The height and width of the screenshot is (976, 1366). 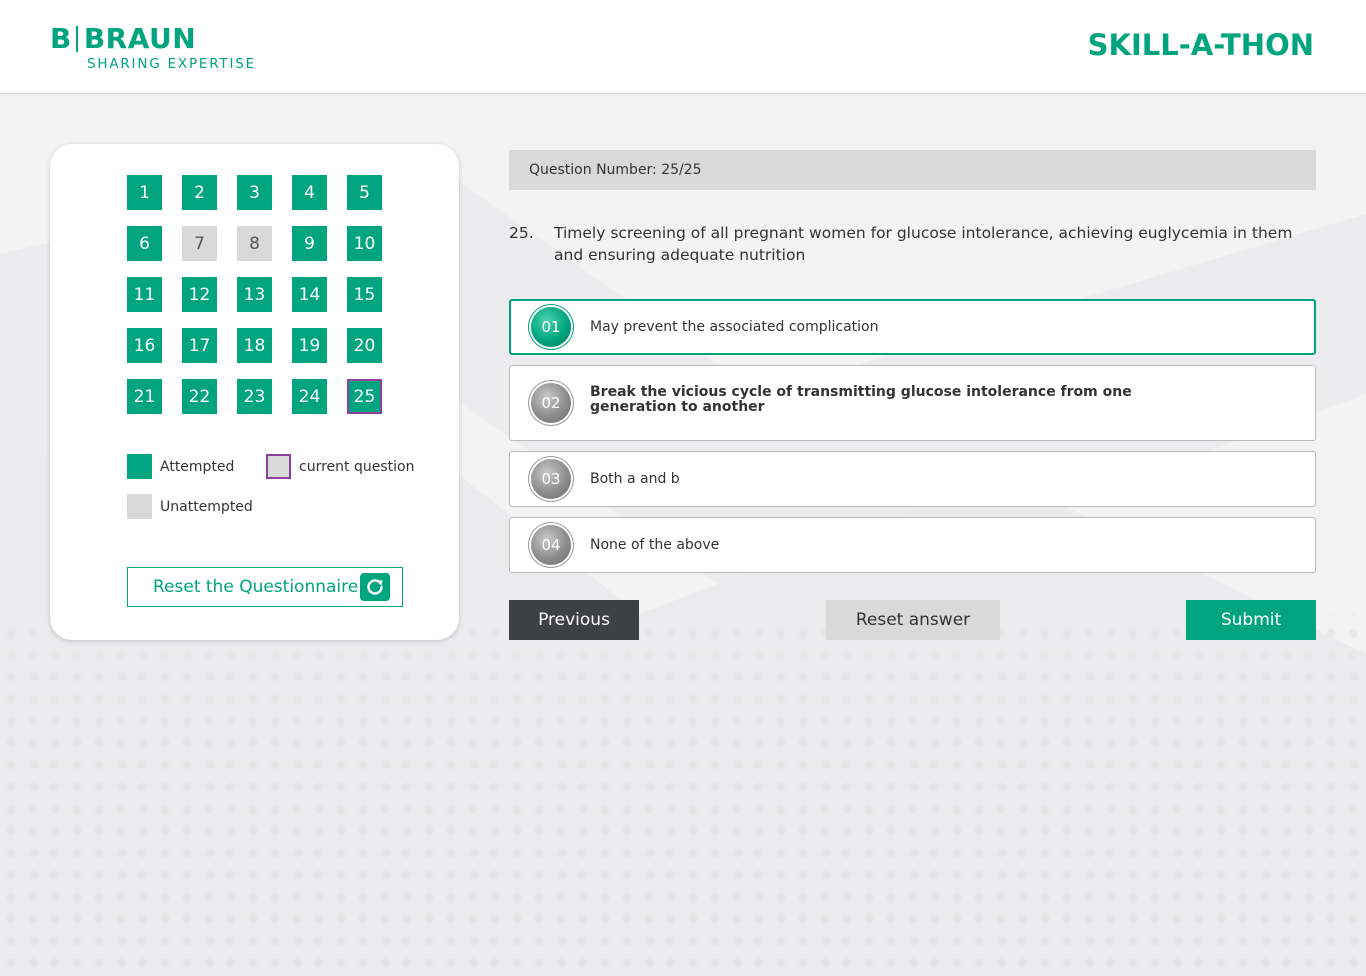 I want to click on question-nav-15: 15, so click(x=364, y=294).